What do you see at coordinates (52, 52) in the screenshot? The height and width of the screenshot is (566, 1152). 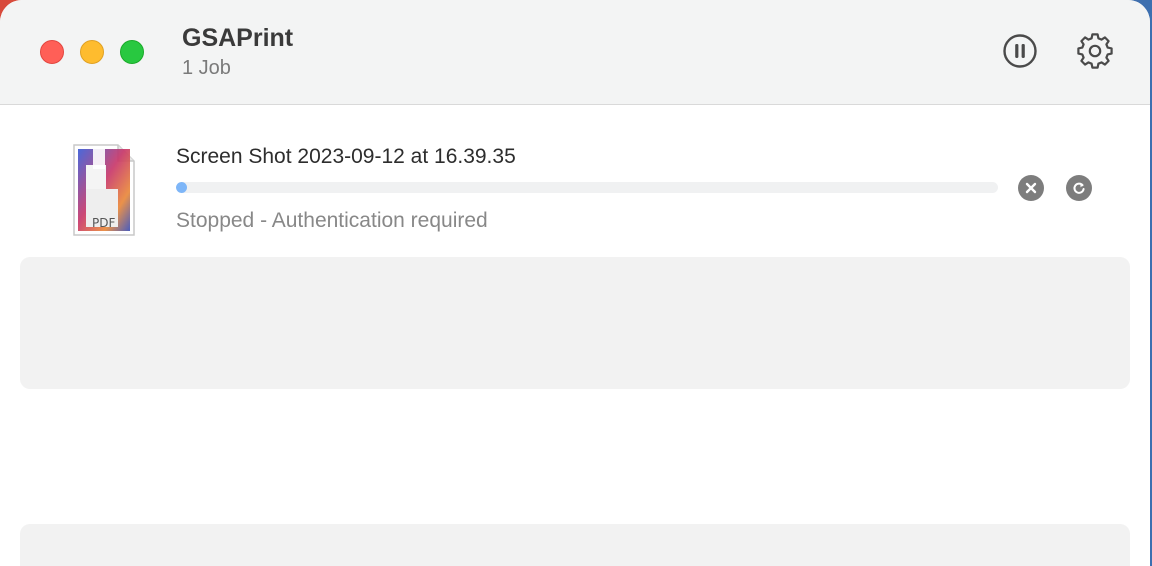 I see `close-window-button` at bounding box center [52, 52].